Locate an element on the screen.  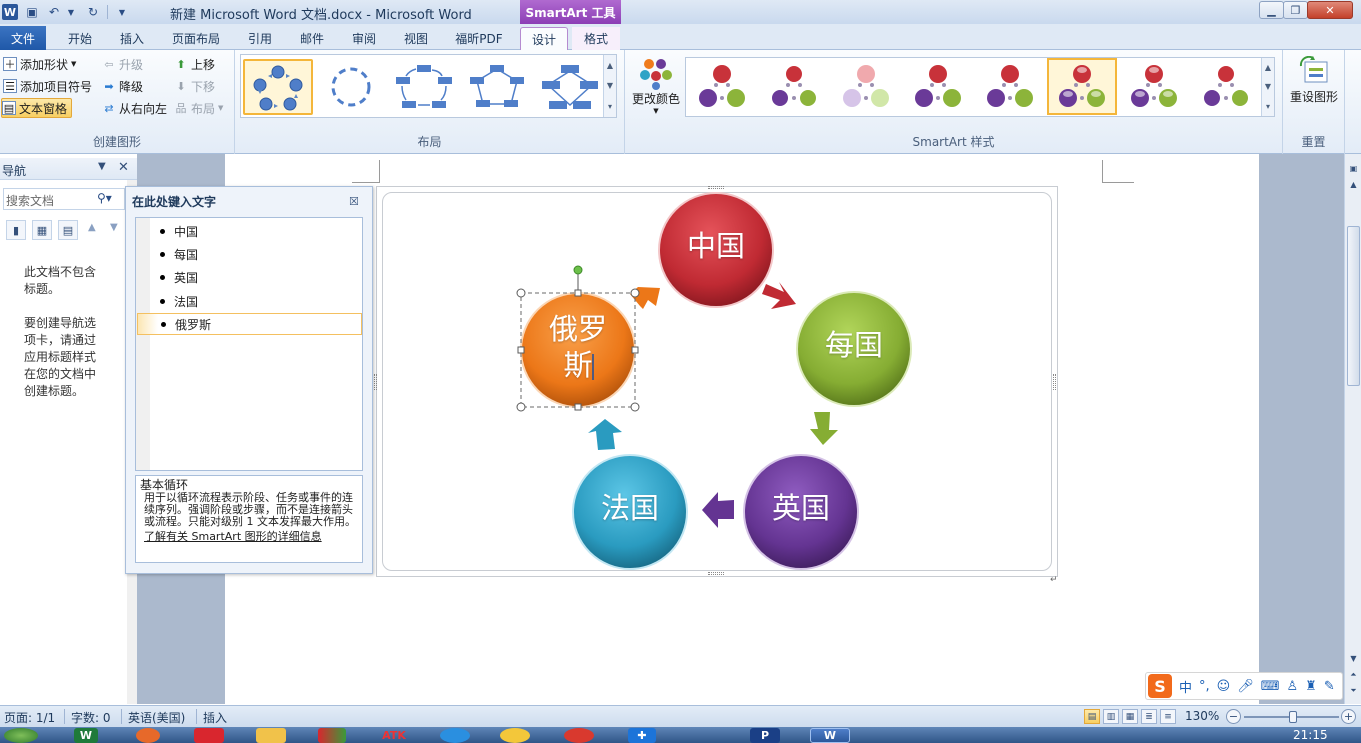
save-icon: ▣ is located at coordinates (32, 12).